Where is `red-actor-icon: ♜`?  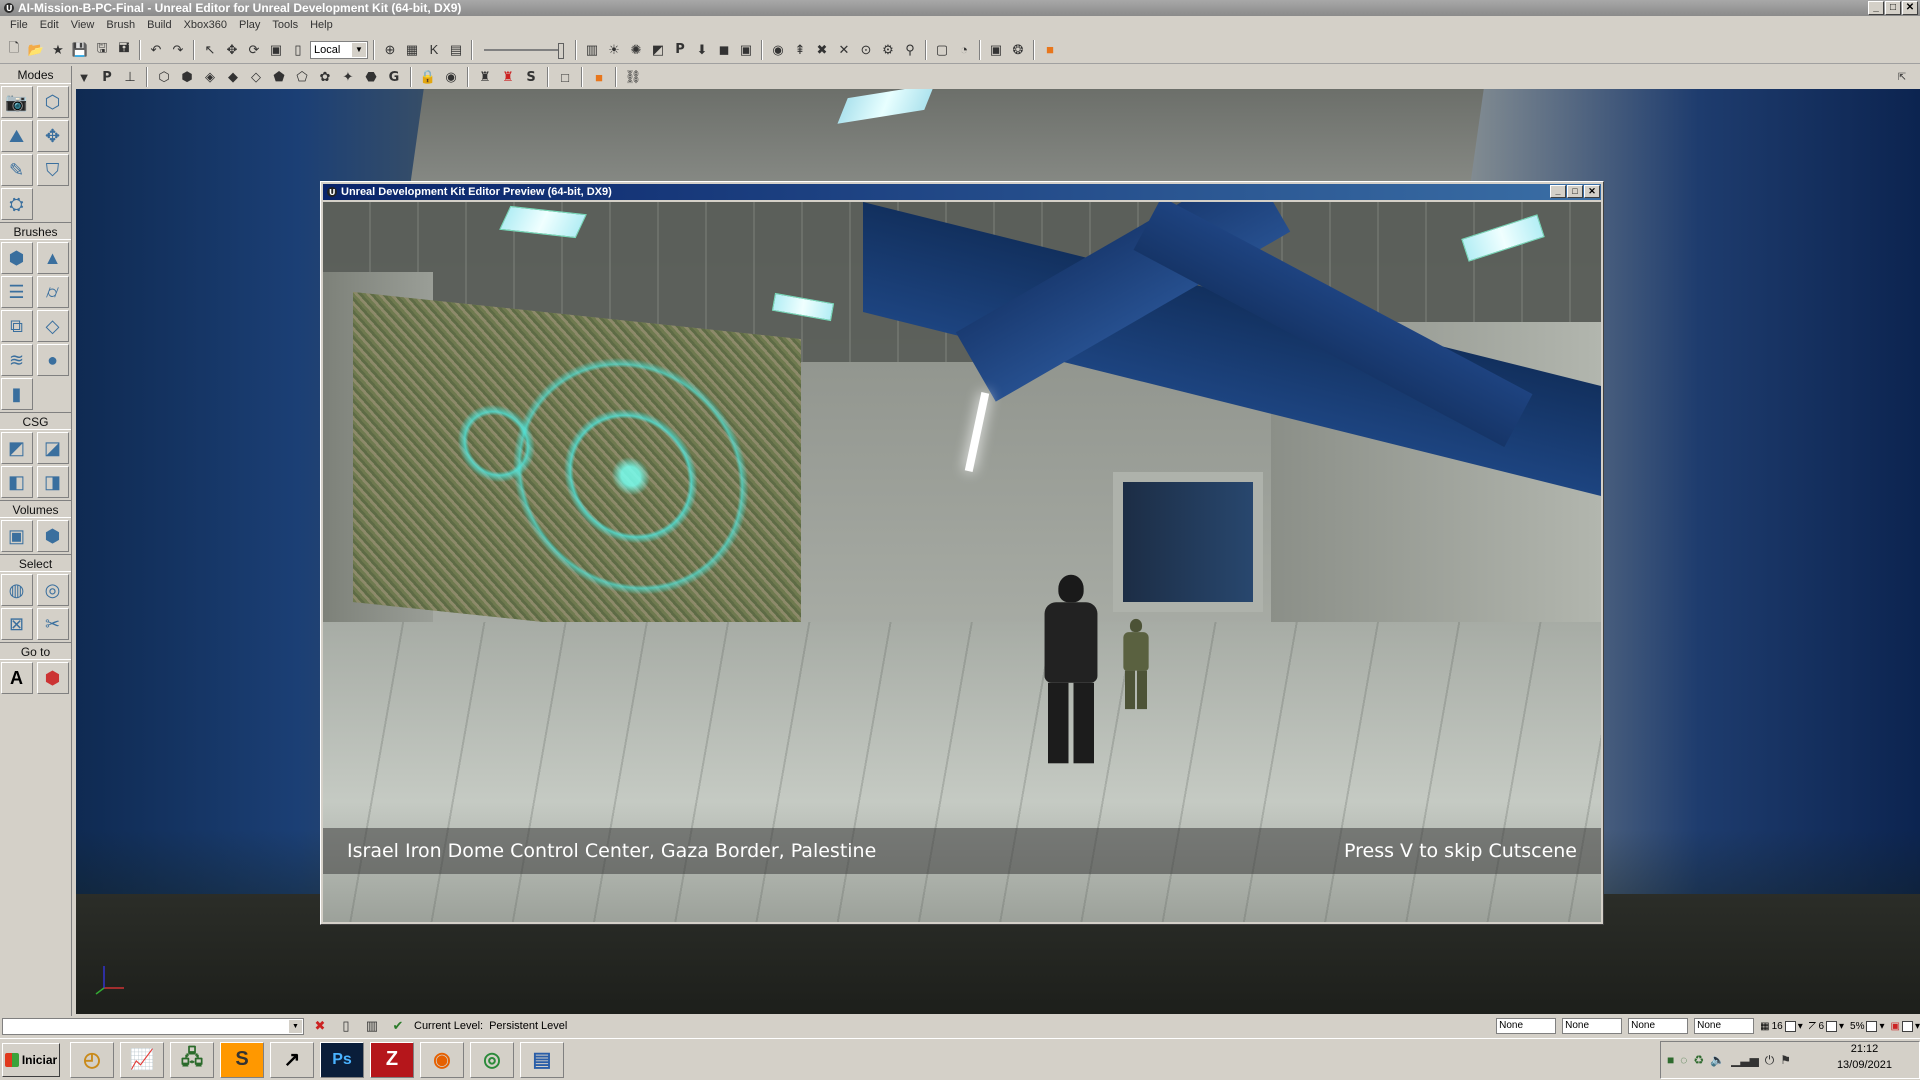
red-actor-icon: ♜ is located at coordinates (508, 77).